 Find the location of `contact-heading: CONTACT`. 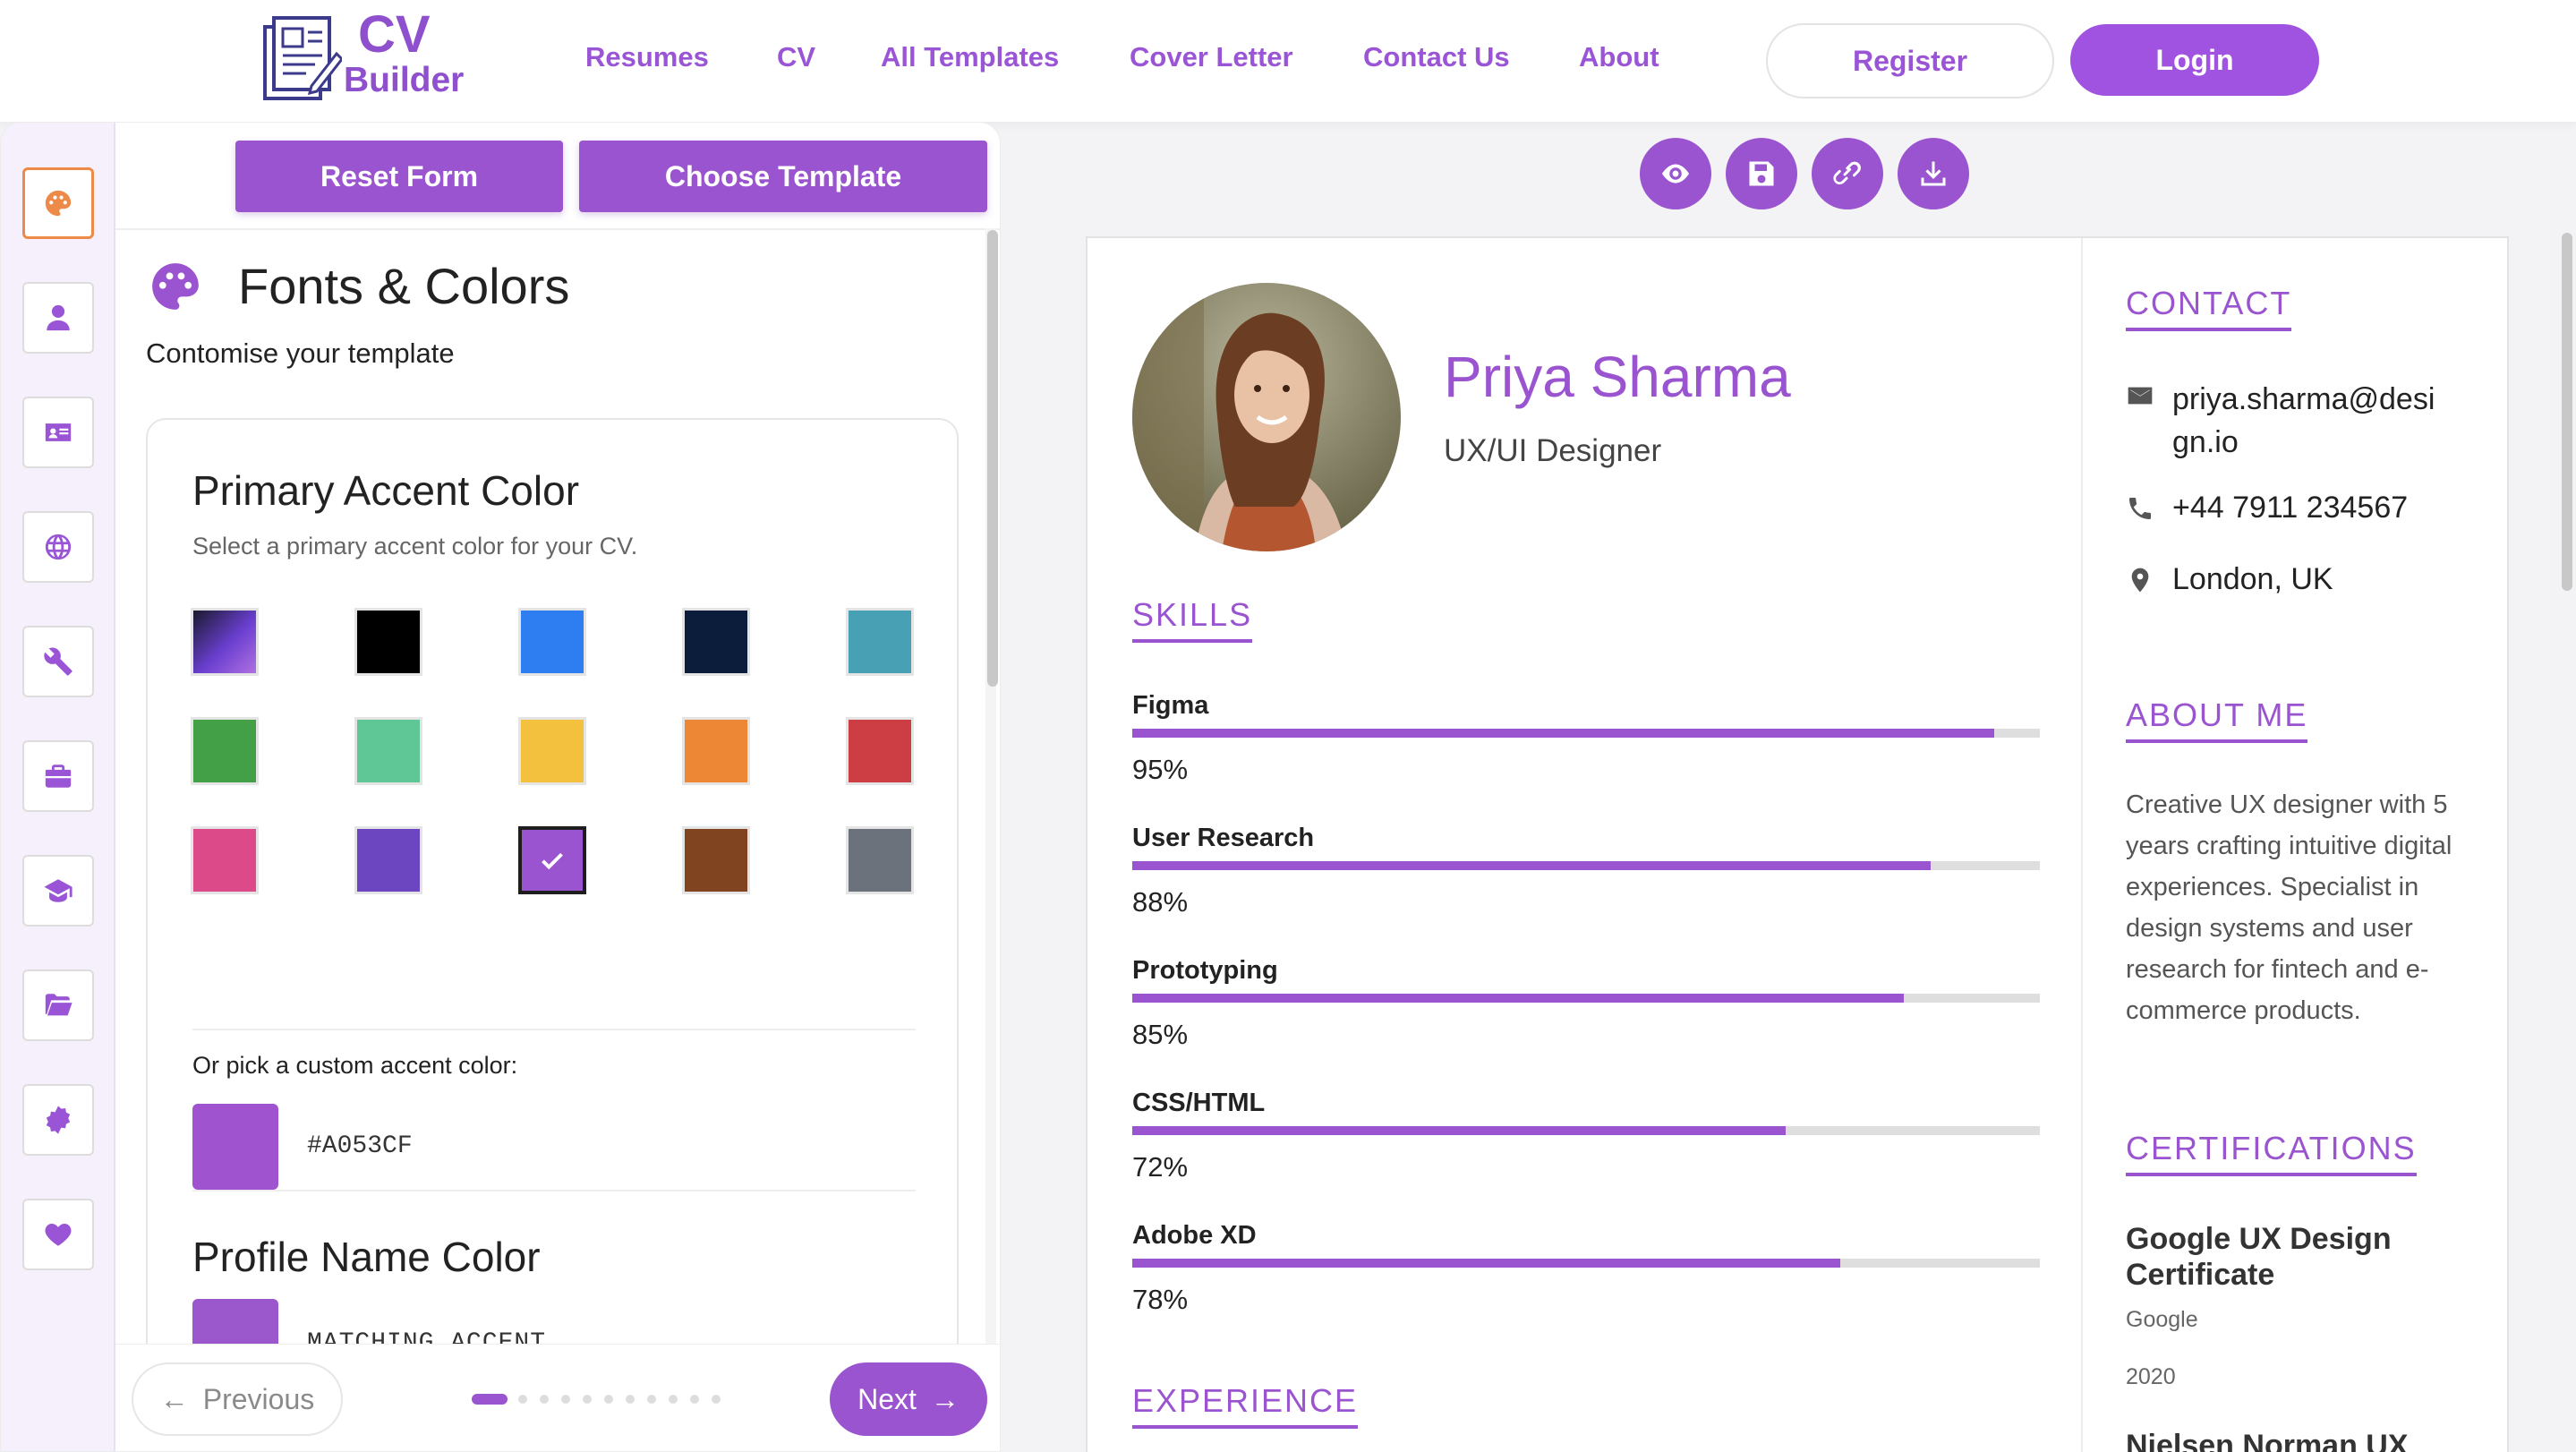

contact-heading: CONTACT is located at coordinates (2209, 308).